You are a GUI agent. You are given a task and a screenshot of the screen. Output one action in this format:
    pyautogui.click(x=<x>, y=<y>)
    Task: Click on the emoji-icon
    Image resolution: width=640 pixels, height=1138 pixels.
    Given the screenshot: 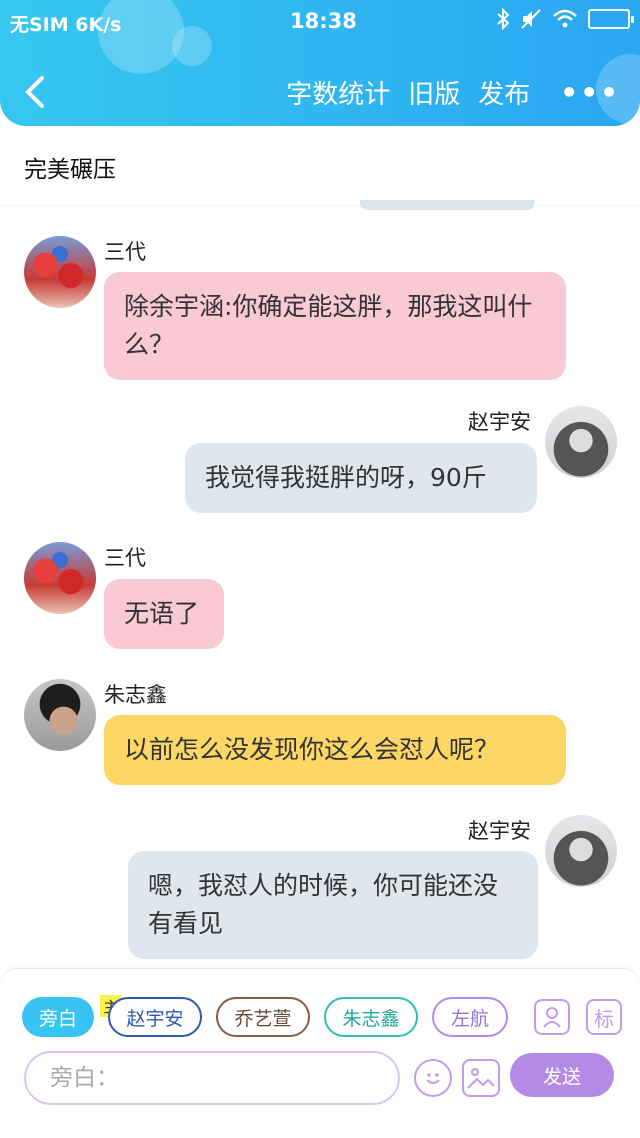 What is the action you would take?
    pyautogui.click(x=433, y=1078)
    